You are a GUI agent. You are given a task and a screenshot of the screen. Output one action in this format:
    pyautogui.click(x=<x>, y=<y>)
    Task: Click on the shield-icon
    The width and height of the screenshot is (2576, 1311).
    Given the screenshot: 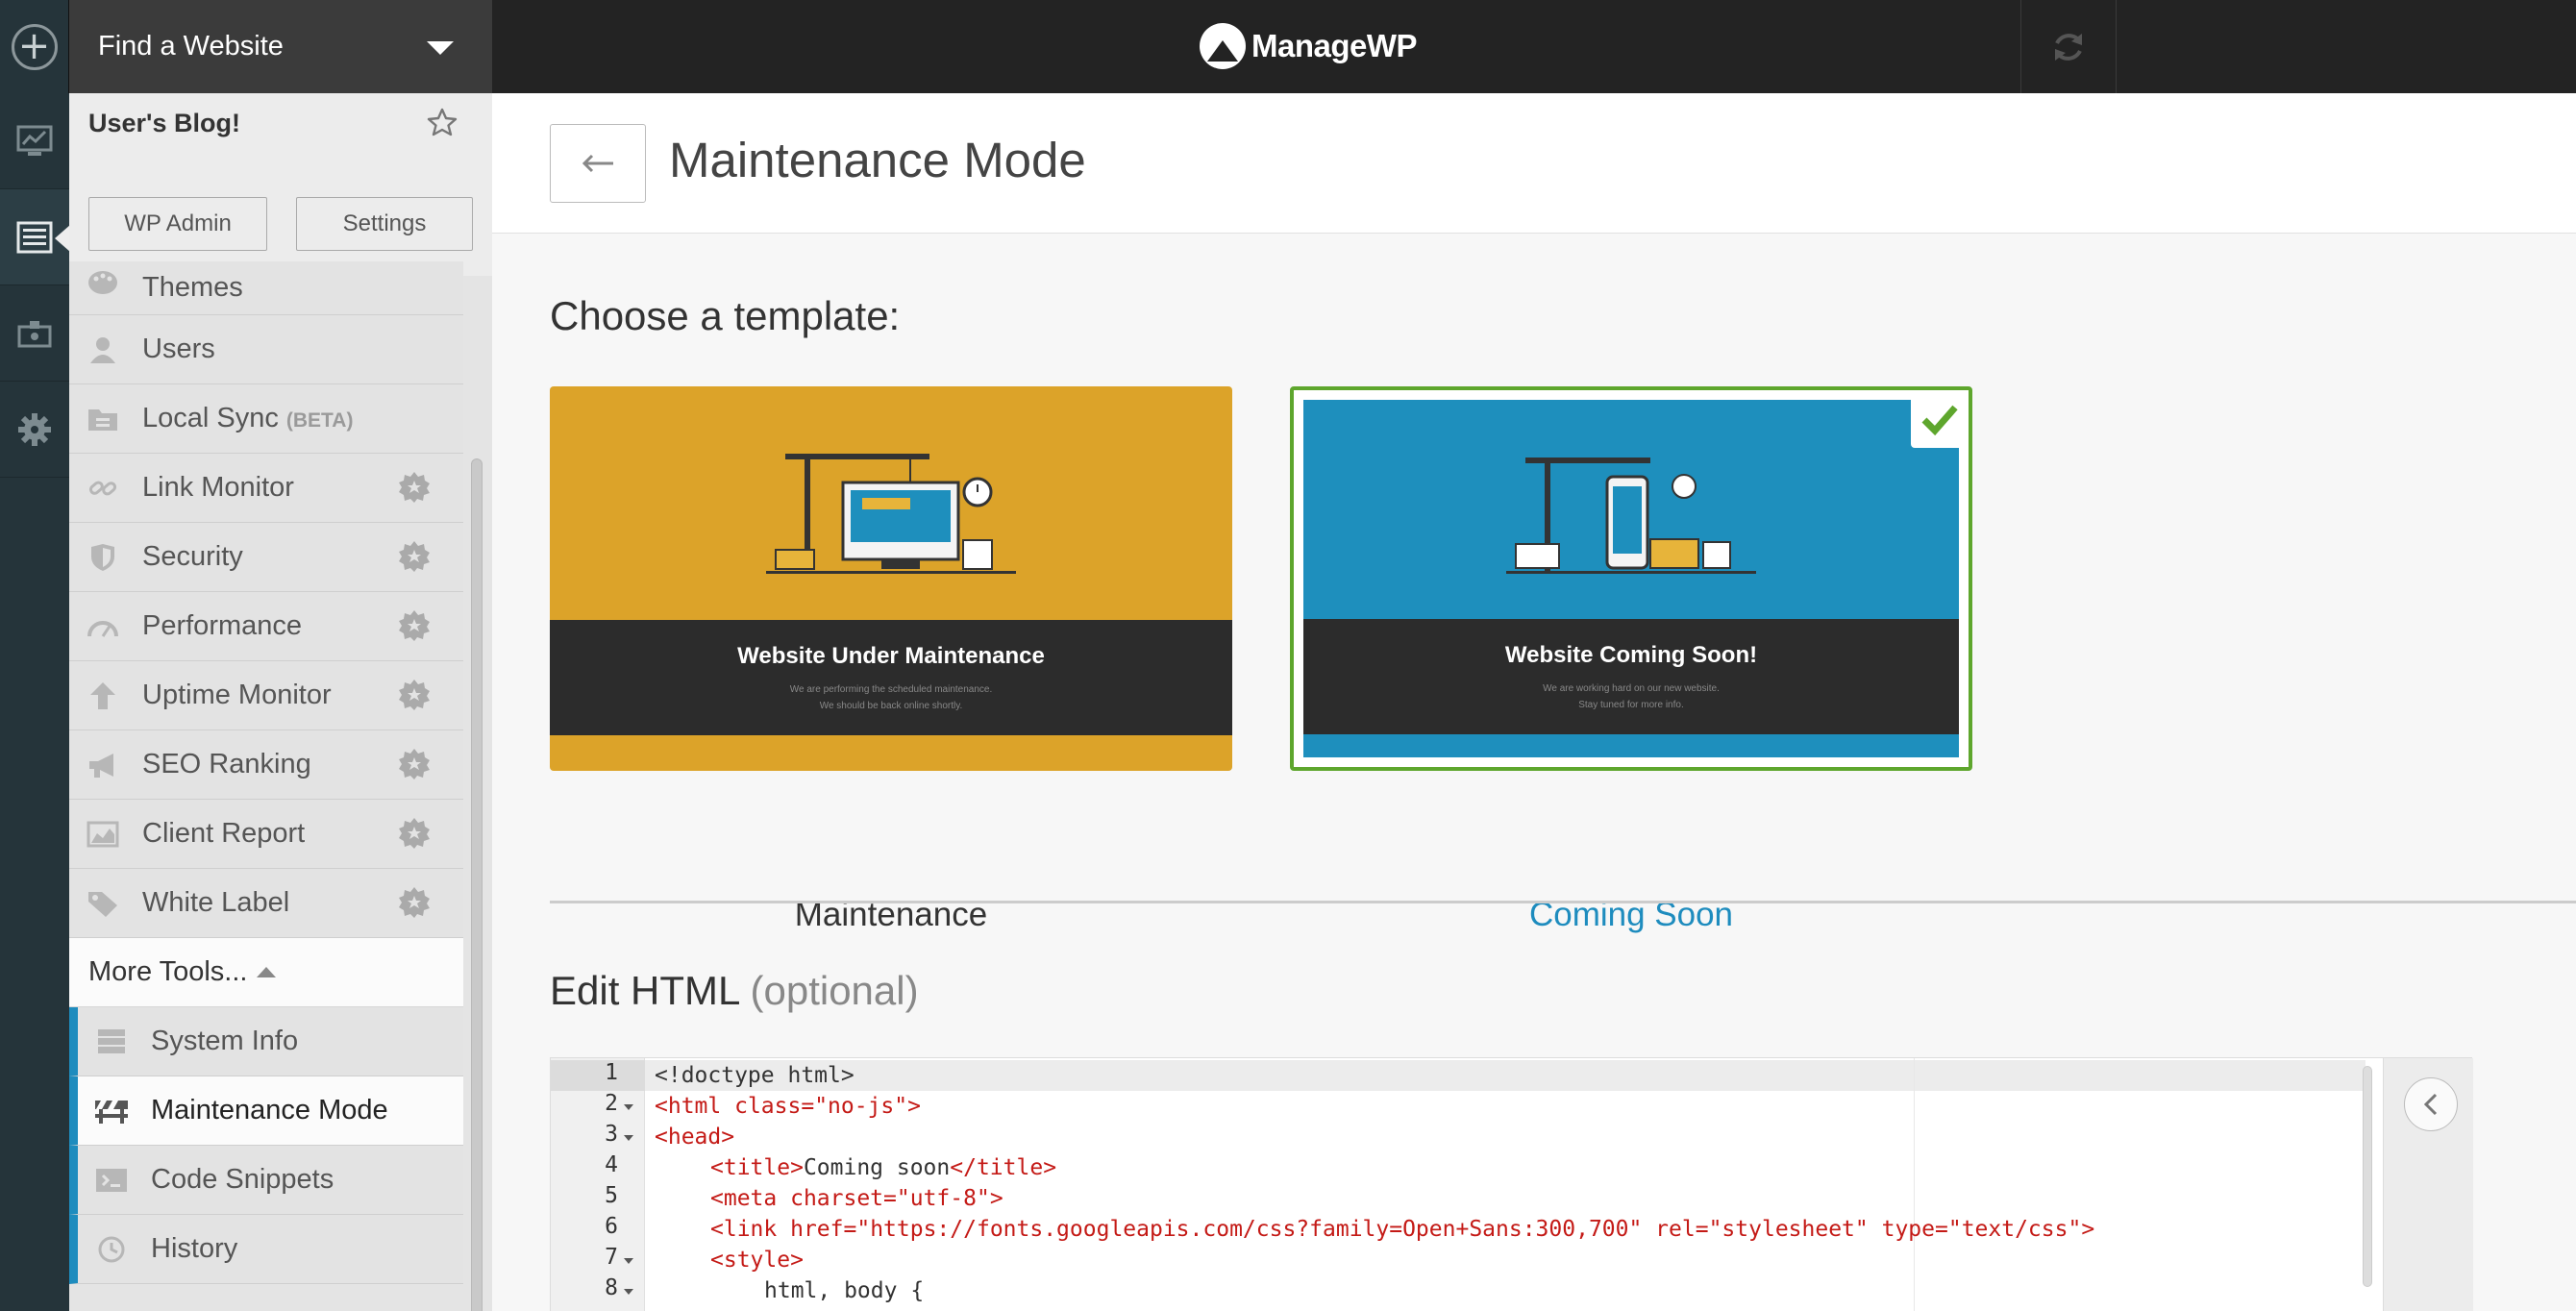 What is the action you would take?
    pyautogui.click(x=102, y=557)
    